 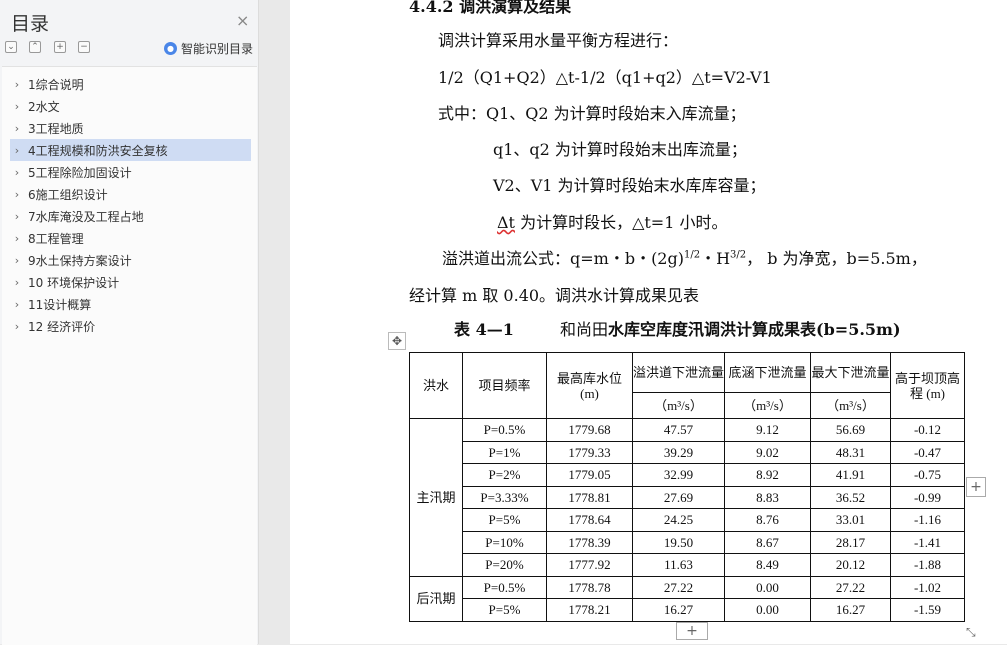 What do you see at coordinates (589, 385) in the screenshot?
I see `header-max-level: 最高库水位 (m)` at bounding box center [589, 385].